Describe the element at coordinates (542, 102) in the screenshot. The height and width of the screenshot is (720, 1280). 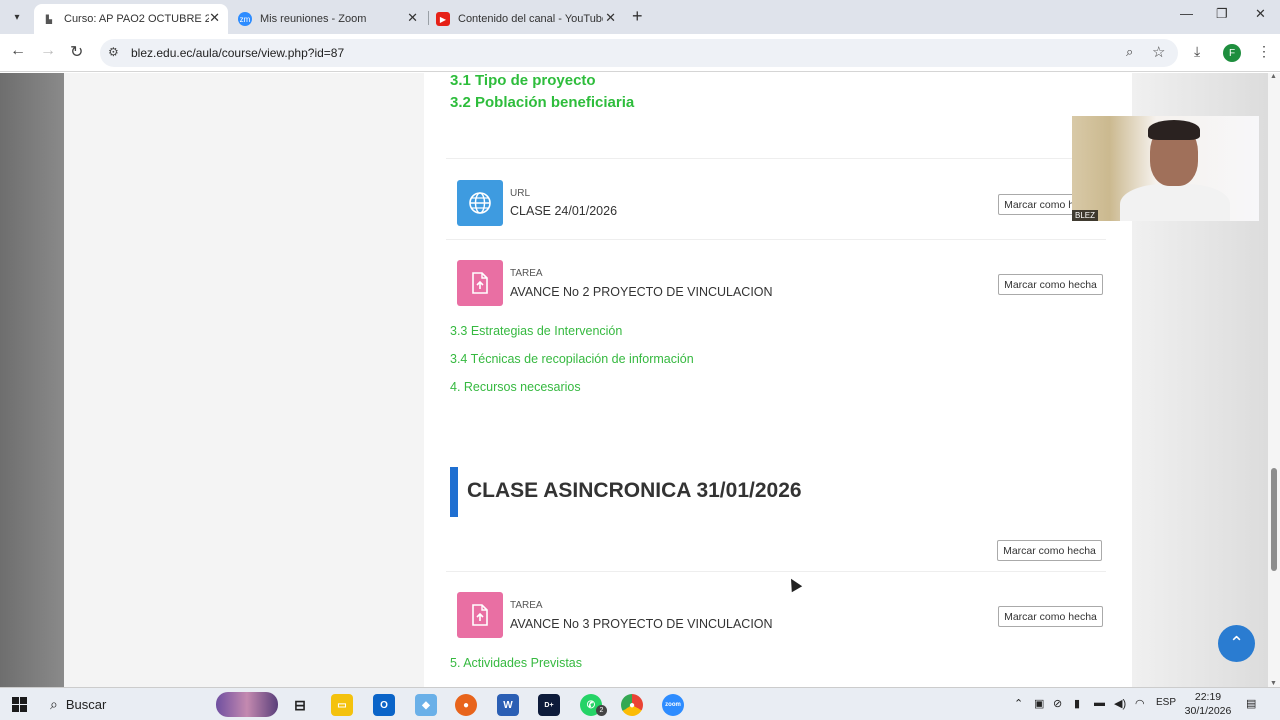
I see `topic-link: 3.2 Población beneficiaria` at that location.